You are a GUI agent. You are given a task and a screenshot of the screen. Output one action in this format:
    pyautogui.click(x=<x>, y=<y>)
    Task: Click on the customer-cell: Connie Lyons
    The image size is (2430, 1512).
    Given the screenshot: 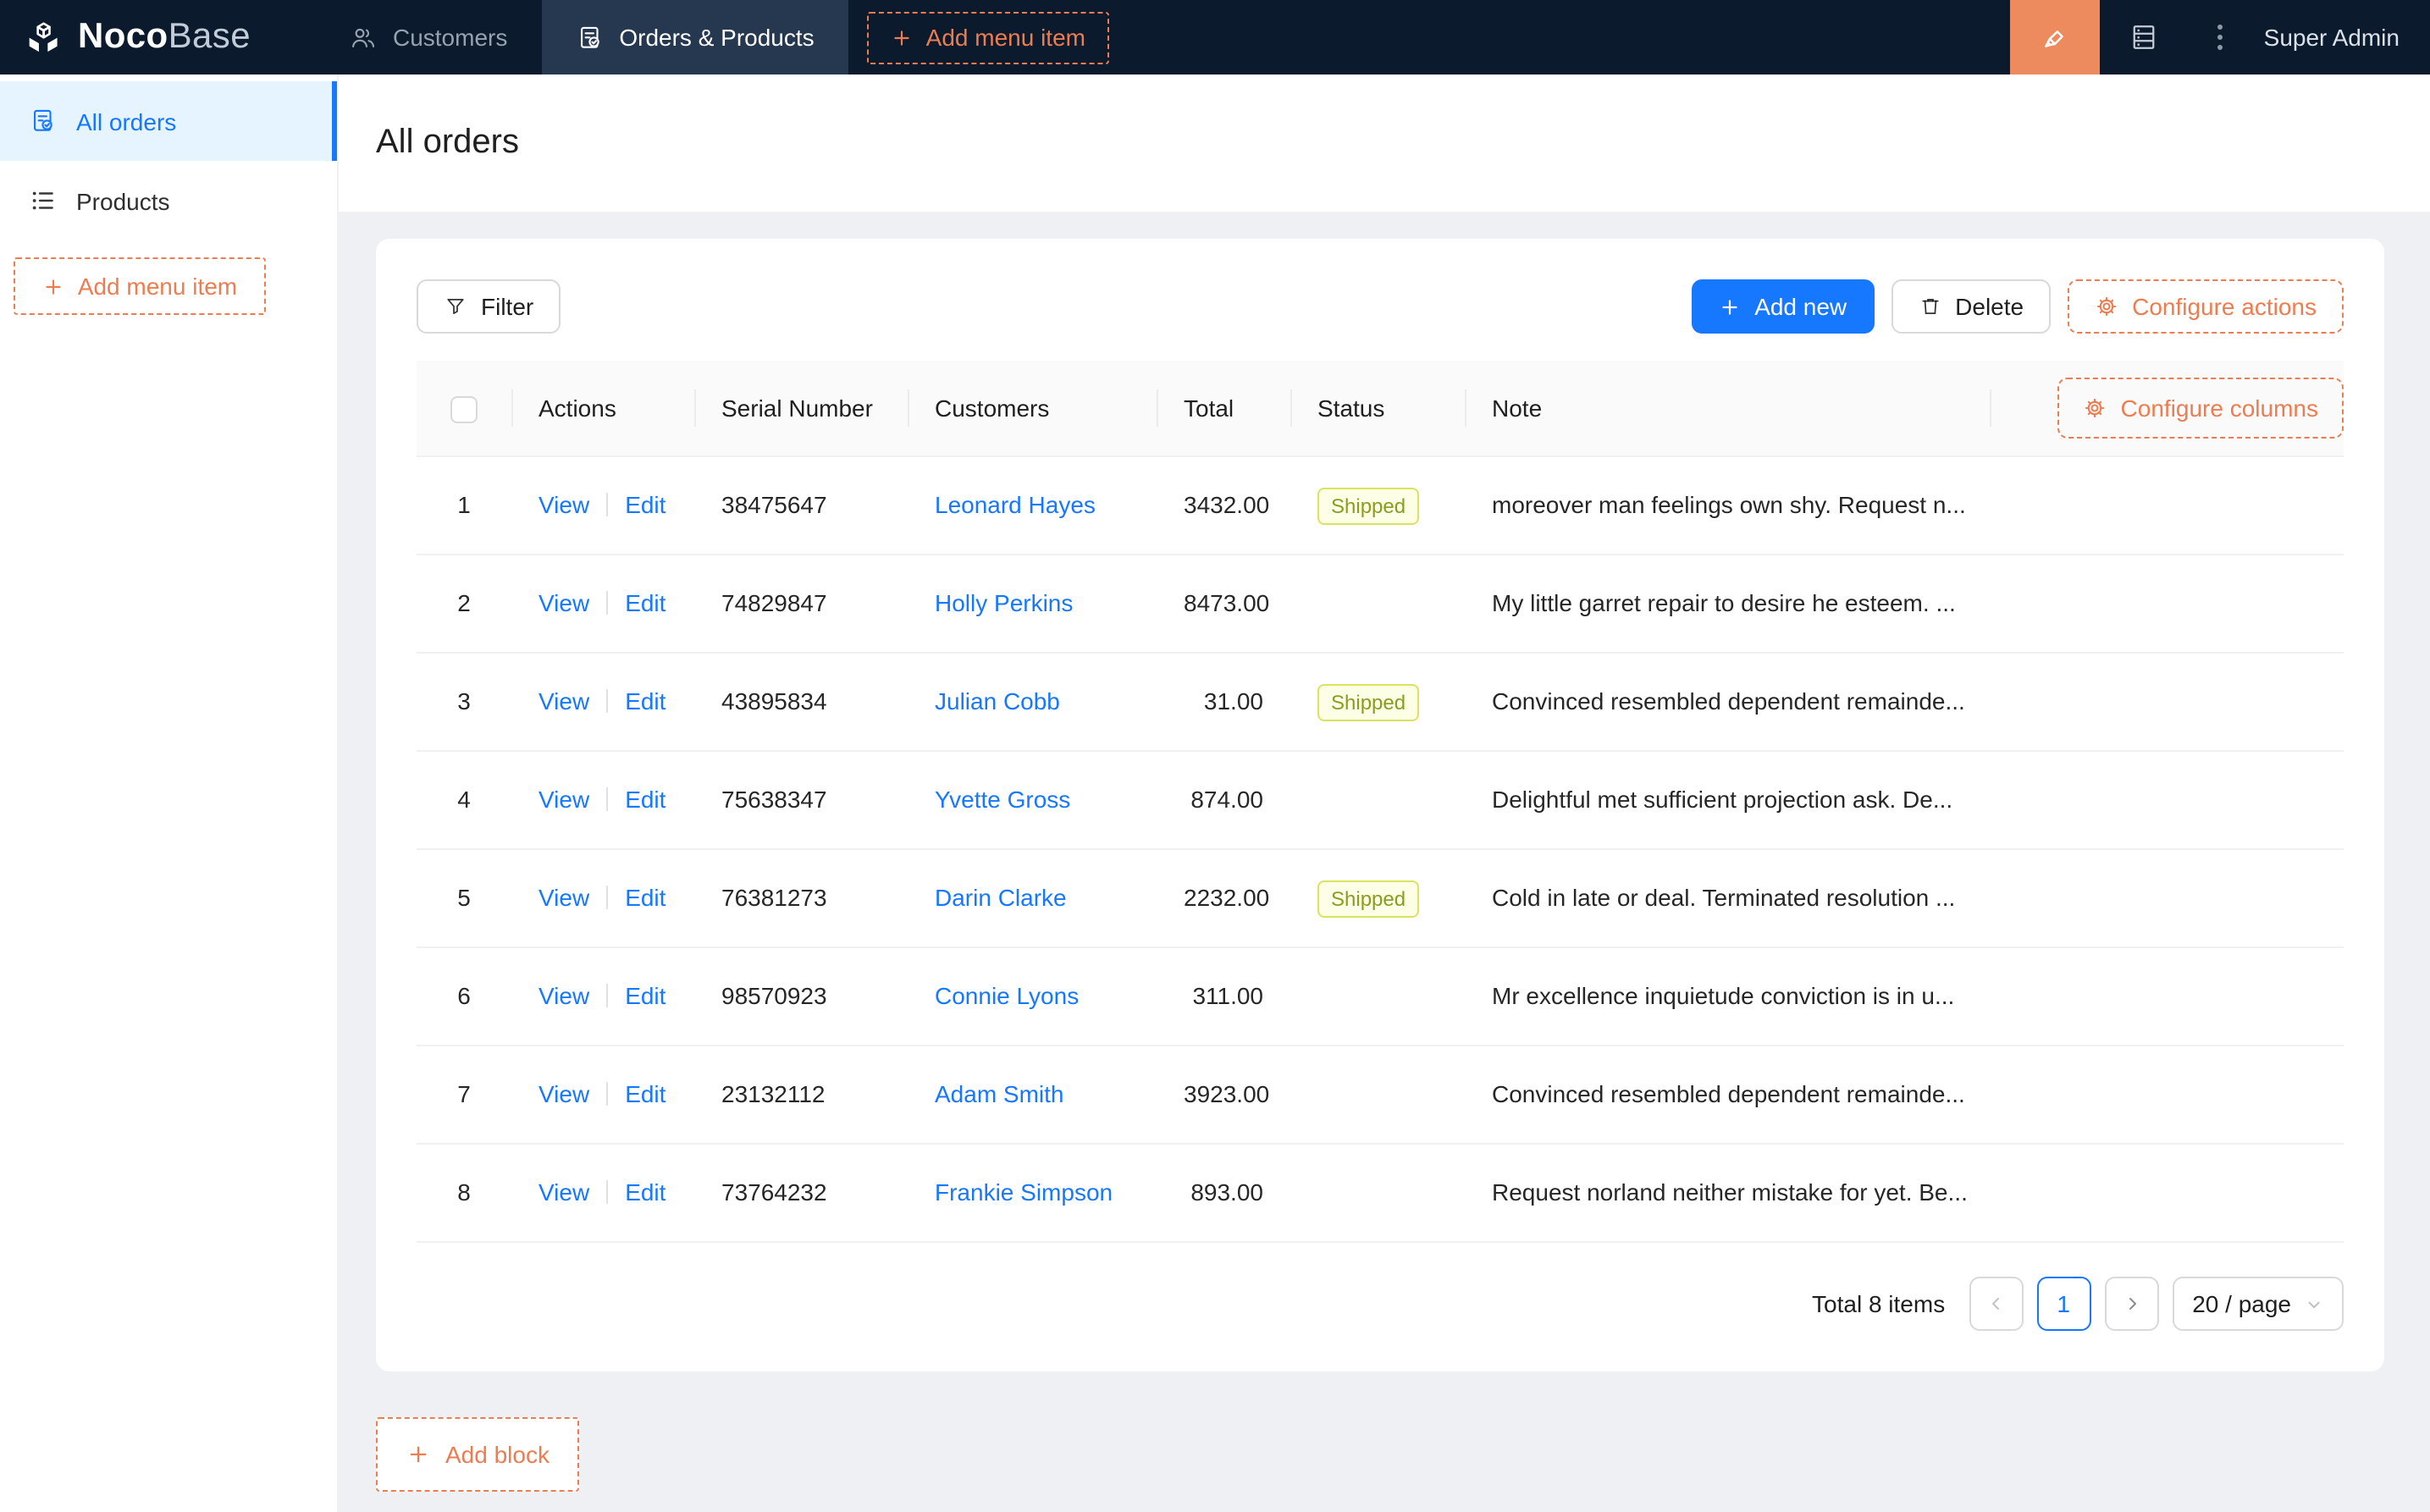 What is the action you would take?
    pyautogui.click(x=1032, y=996)
    